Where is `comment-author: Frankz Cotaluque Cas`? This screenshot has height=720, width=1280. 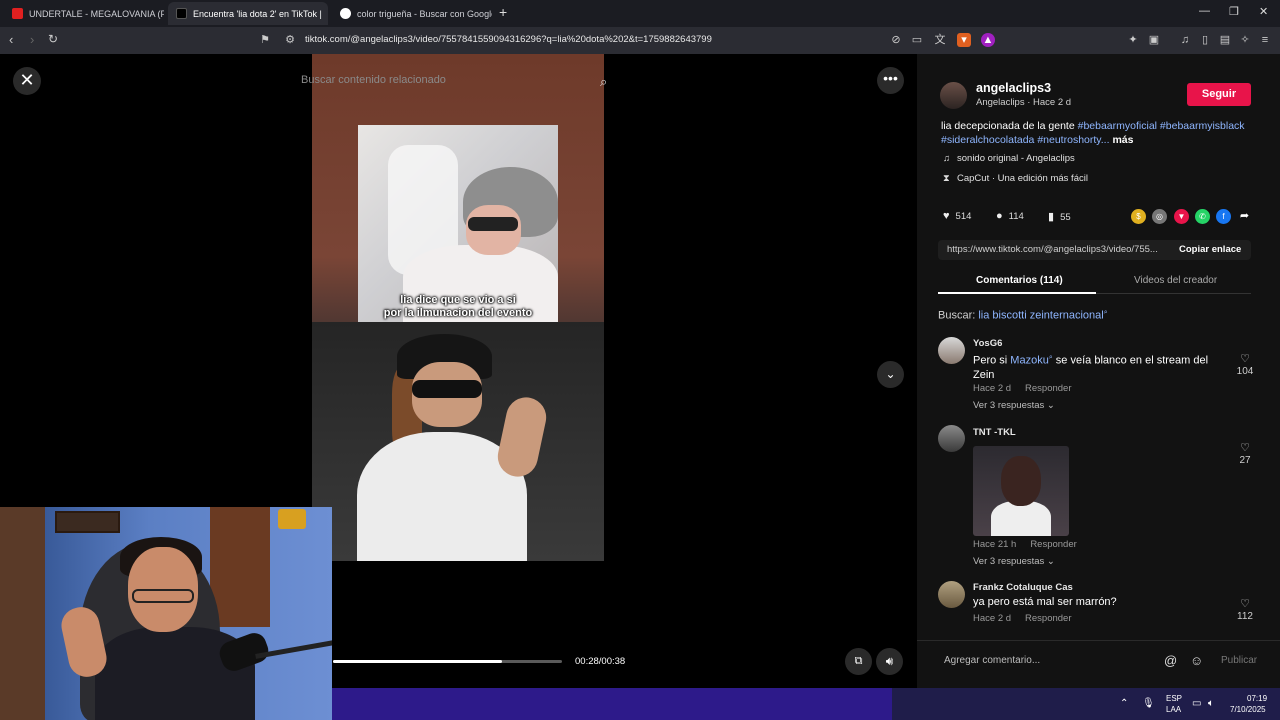 comment-author: Frankz Cotaluque Cas is located at coordinates (1023, 587).